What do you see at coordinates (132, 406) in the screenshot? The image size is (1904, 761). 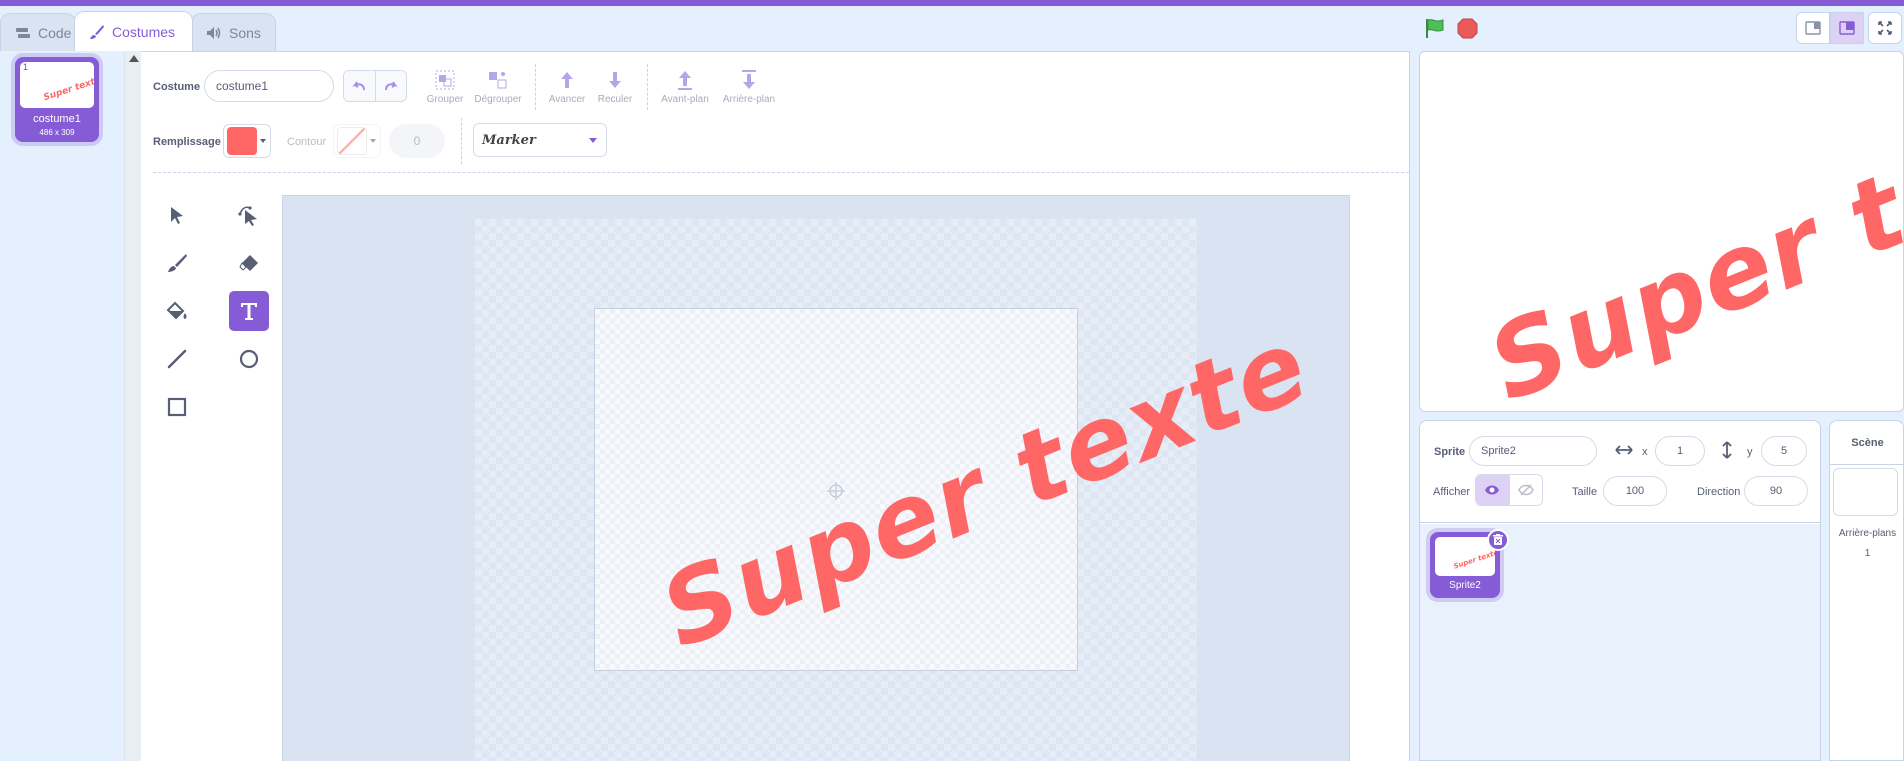 I see `costume-list-scrollbar` at bounding box center [132, 406].